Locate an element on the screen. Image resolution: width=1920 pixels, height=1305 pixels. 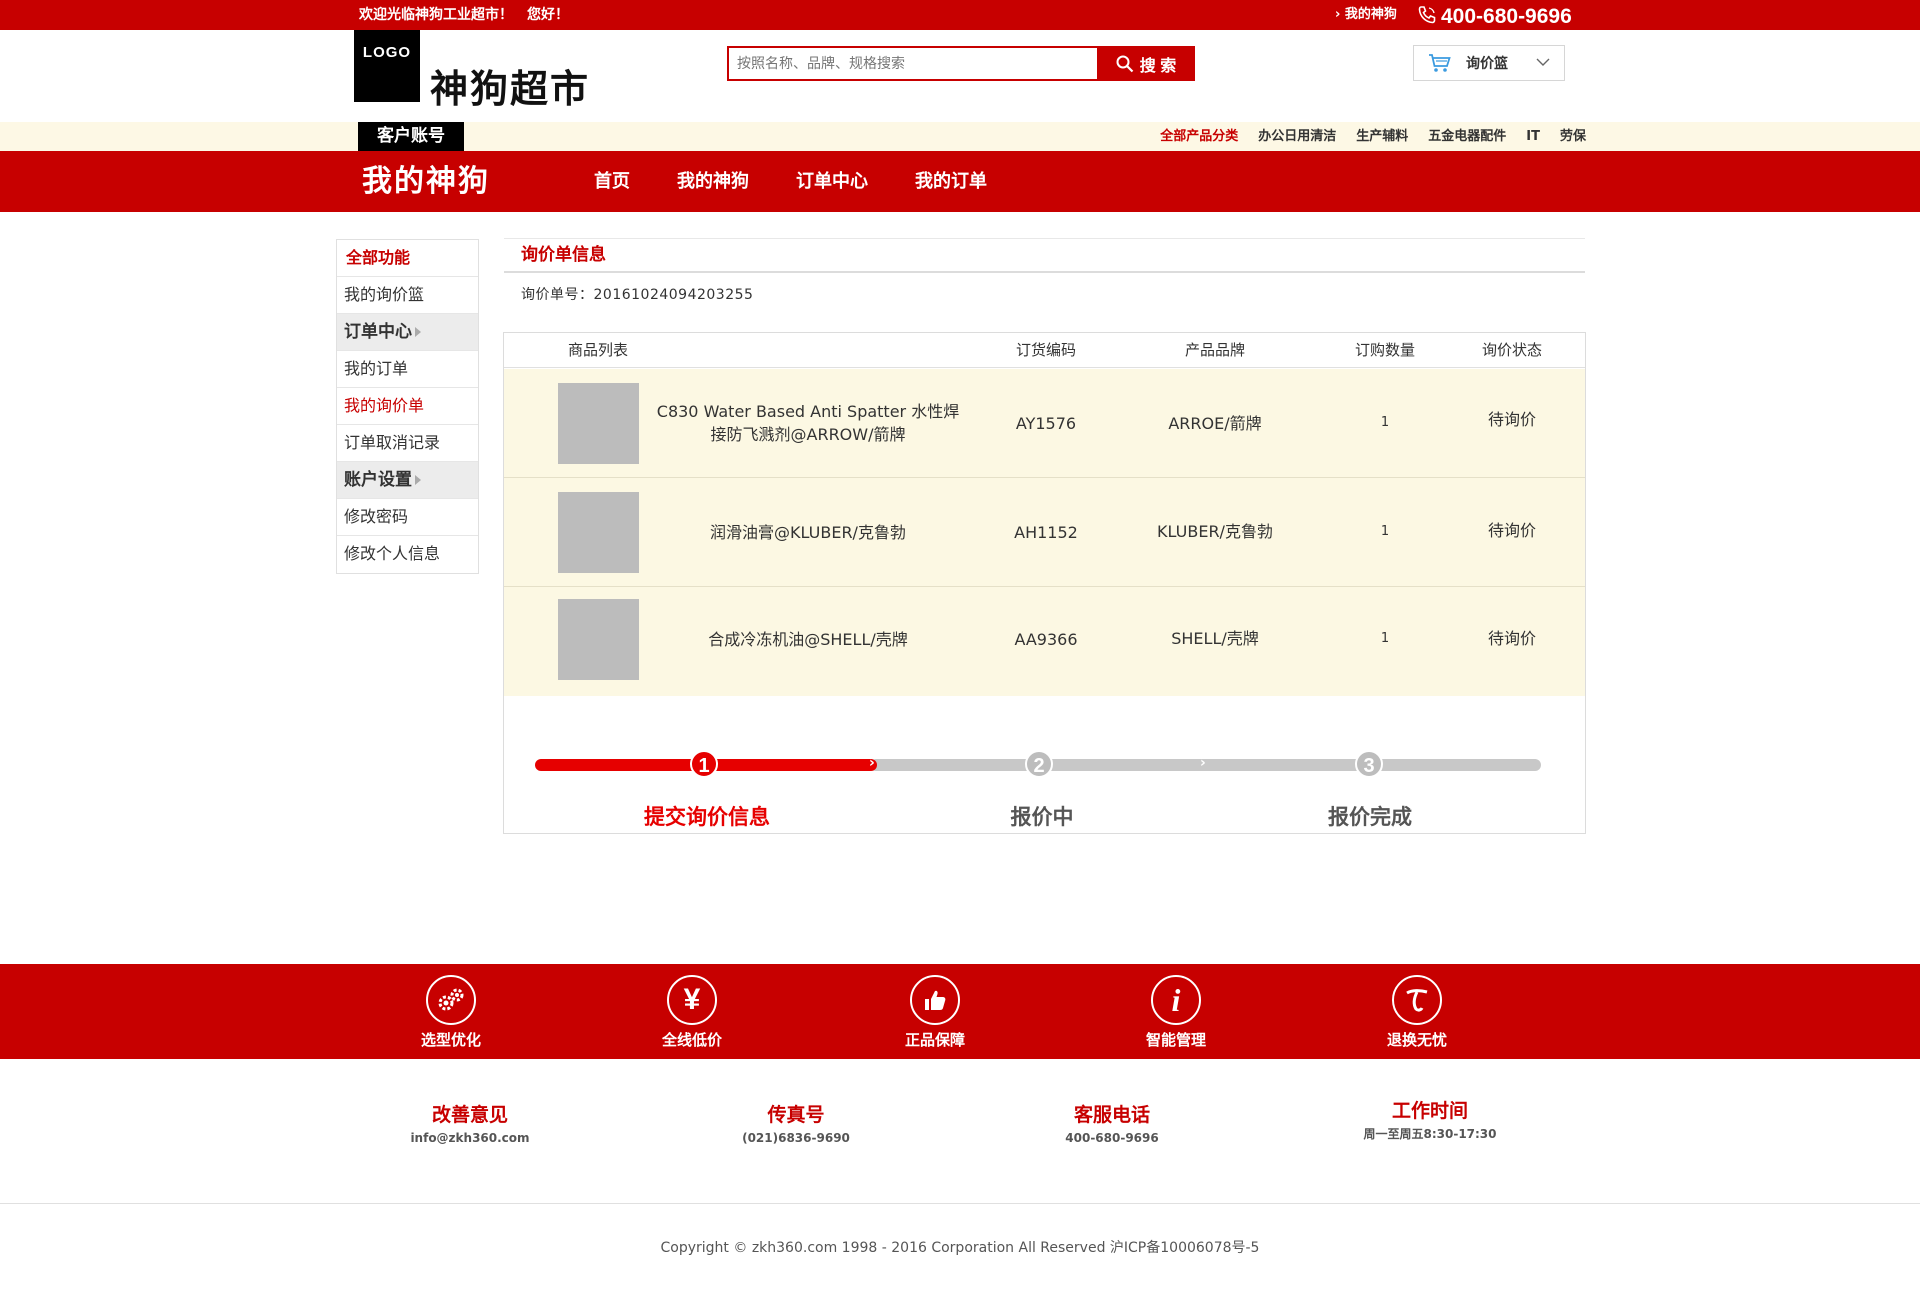
product-code: AH1152 is located at coordinates (1046, 532).